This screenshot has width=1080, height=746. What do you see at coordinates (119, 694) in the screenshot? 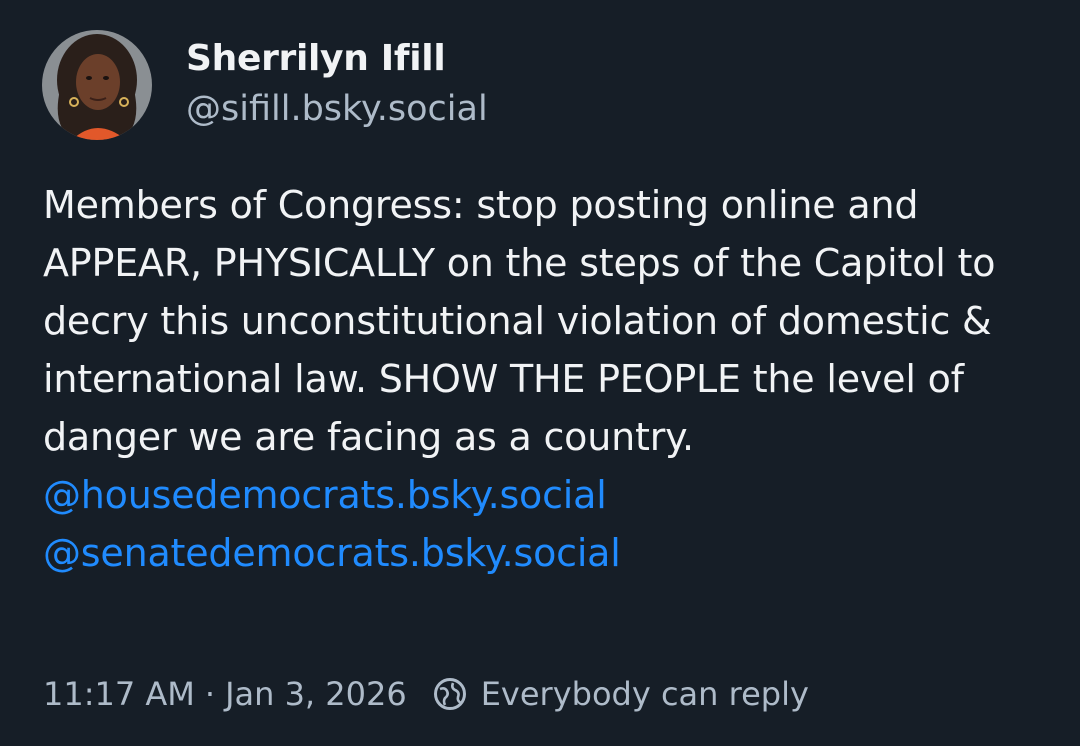
I see `post-time: 11:17 AM` at bounding box center [119, 694].